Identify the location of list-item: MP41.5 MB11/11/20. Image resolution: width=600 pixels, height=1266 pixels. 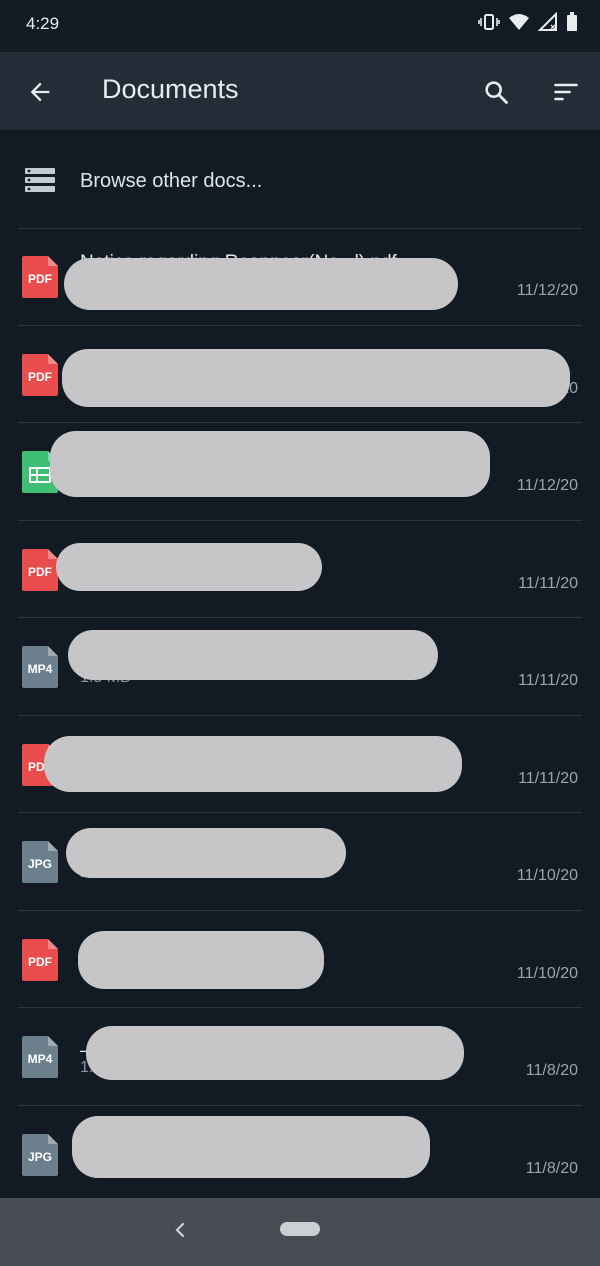
(300, 667).